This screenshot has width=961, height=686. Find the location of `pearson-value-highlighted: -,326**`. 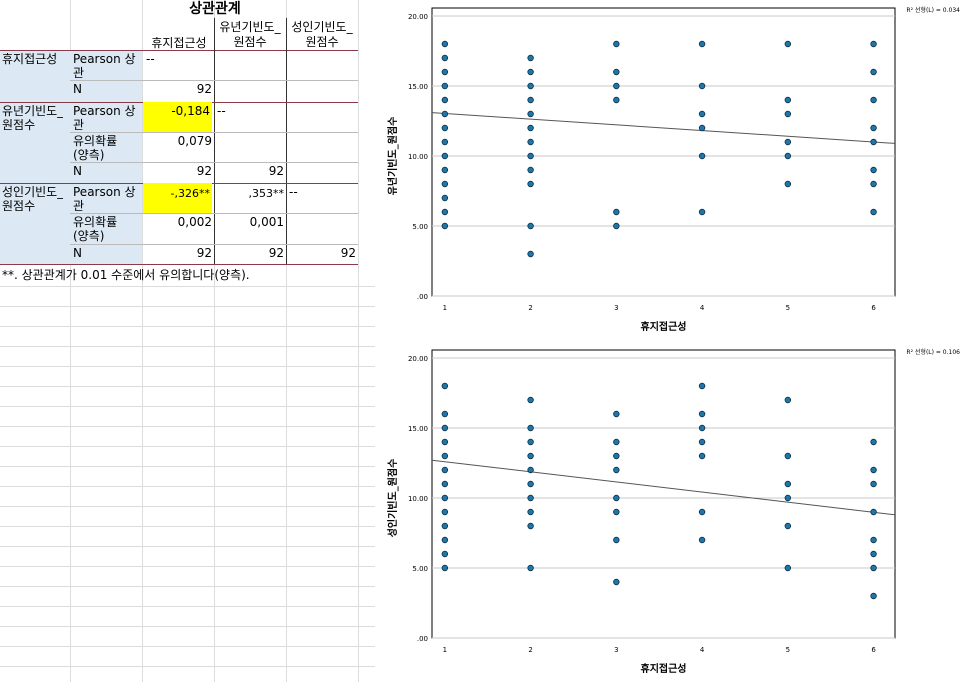

pearson-value-highlighted: -,326** is located at coordinates (177, 198).